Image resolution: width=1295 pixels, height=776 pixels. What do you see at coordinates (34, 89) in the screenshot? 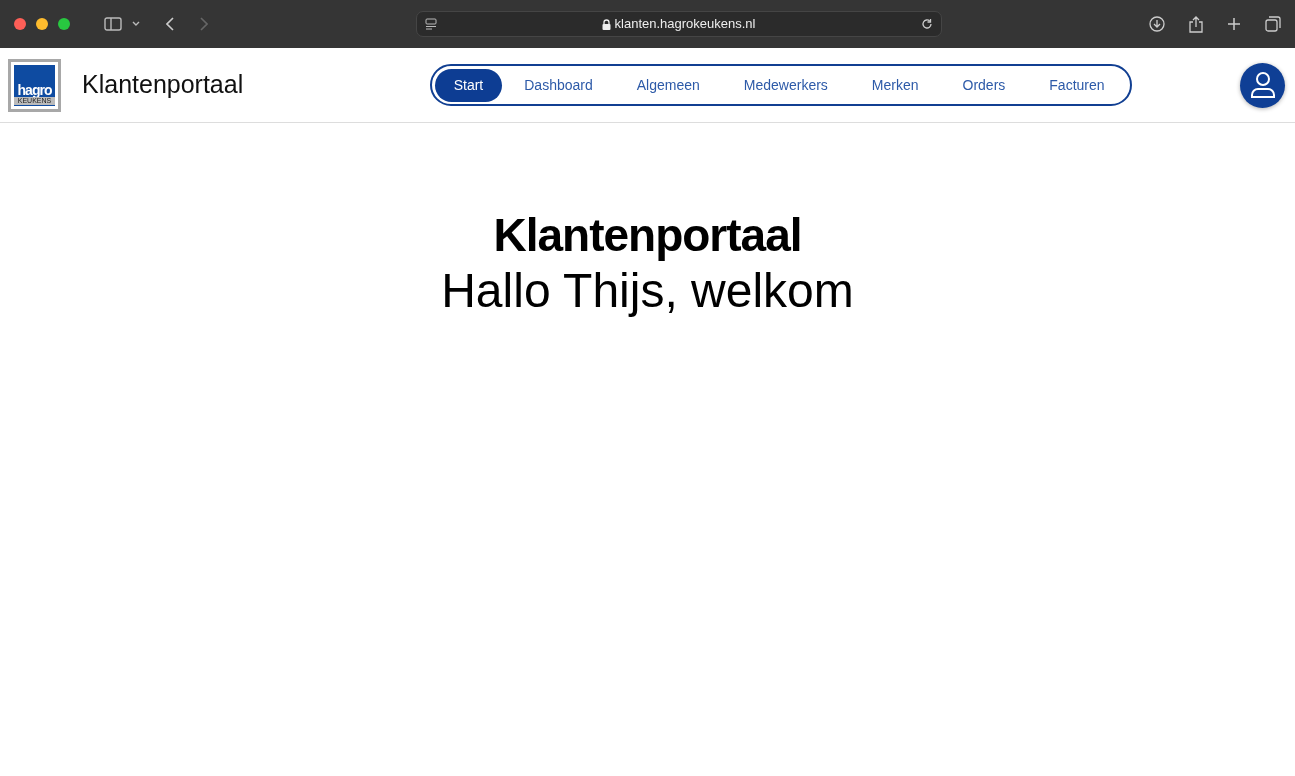
I see `logo-text: hagro` at bounding box center [34, 89].